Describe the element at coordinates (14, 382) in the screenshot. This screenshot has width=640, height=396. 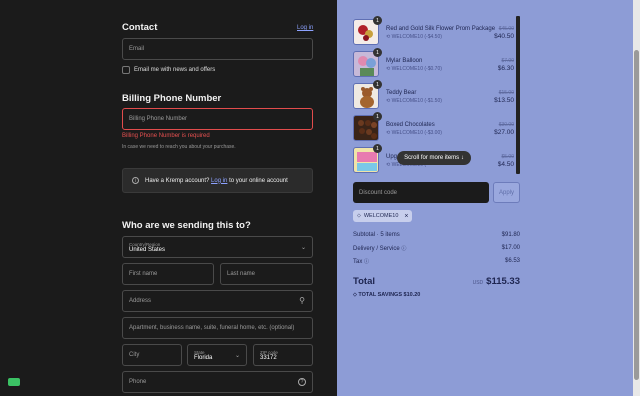
I see `chat-widget-button` at that location.